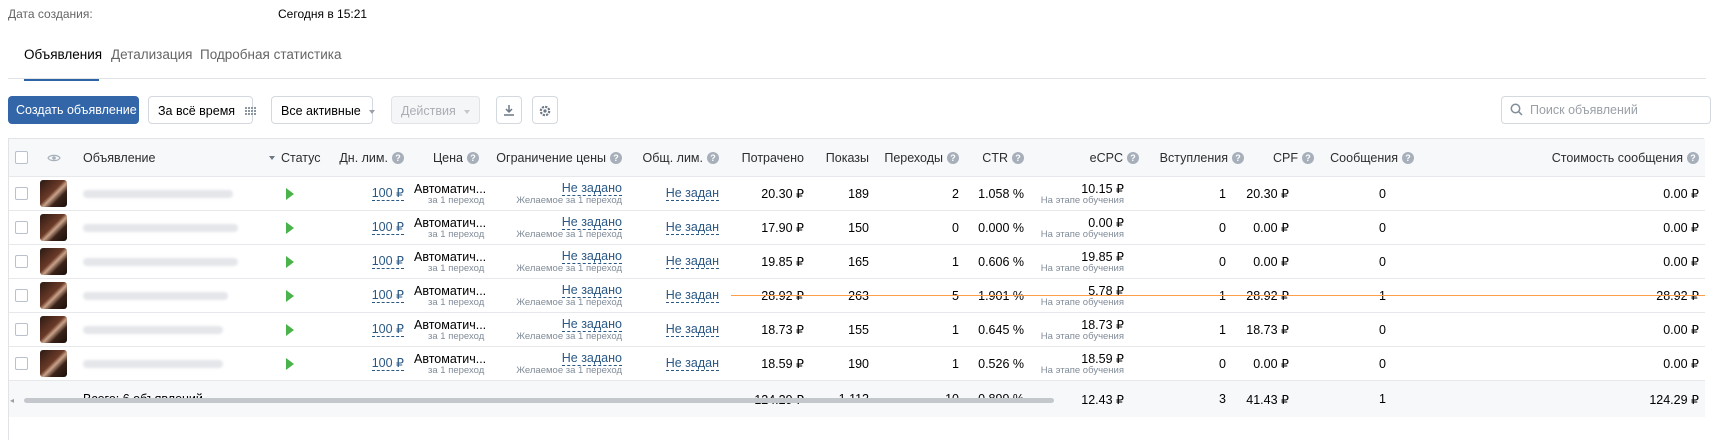 Image resolution: width=1712 pixels, height=440 pixels. Describe the element at coordinates (73, 110) in the screenshot. I see `create-ad-button: Создать объявление` at that location.